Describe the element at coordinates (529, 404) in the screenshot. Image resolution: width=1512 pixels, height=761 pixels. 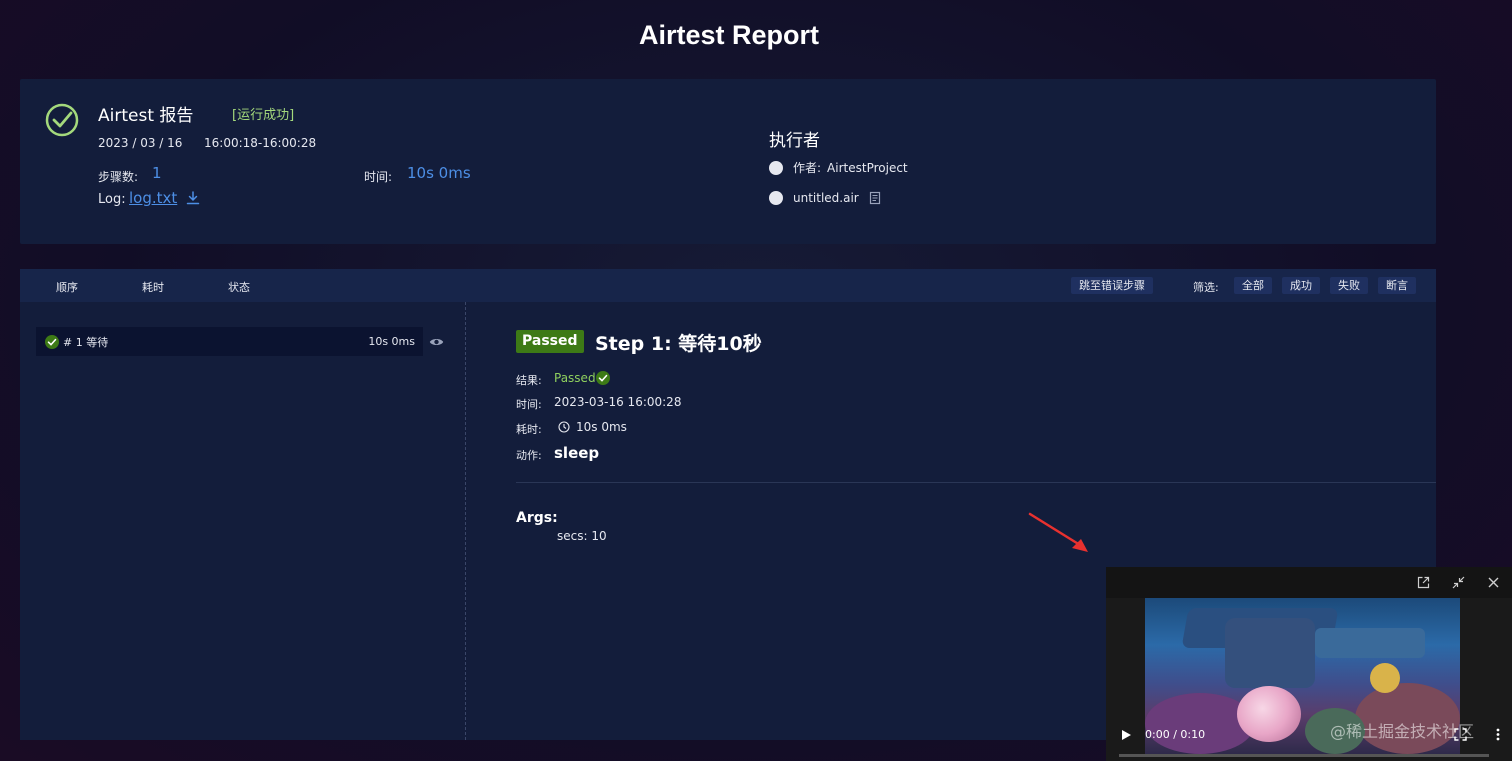
I see `time-label: 时间:` at that location.